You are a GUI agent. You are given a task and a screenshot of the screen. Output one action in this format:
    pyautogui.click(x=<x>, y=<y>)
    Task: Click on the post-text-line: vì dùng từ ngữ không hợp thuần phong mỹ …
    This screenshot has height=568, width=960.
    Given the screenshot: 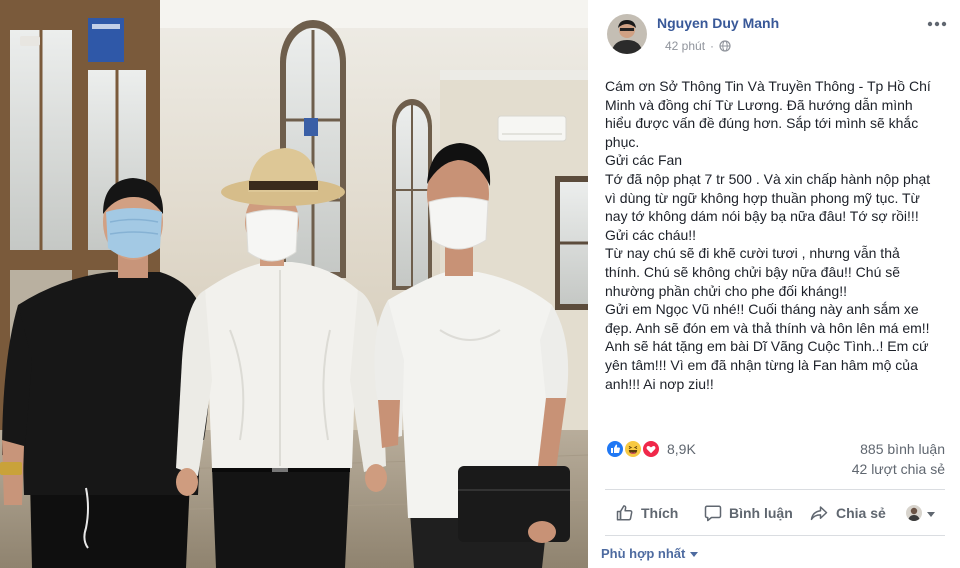 What is the action you would take?
    pyautogui.click(x=762, y=197)
    